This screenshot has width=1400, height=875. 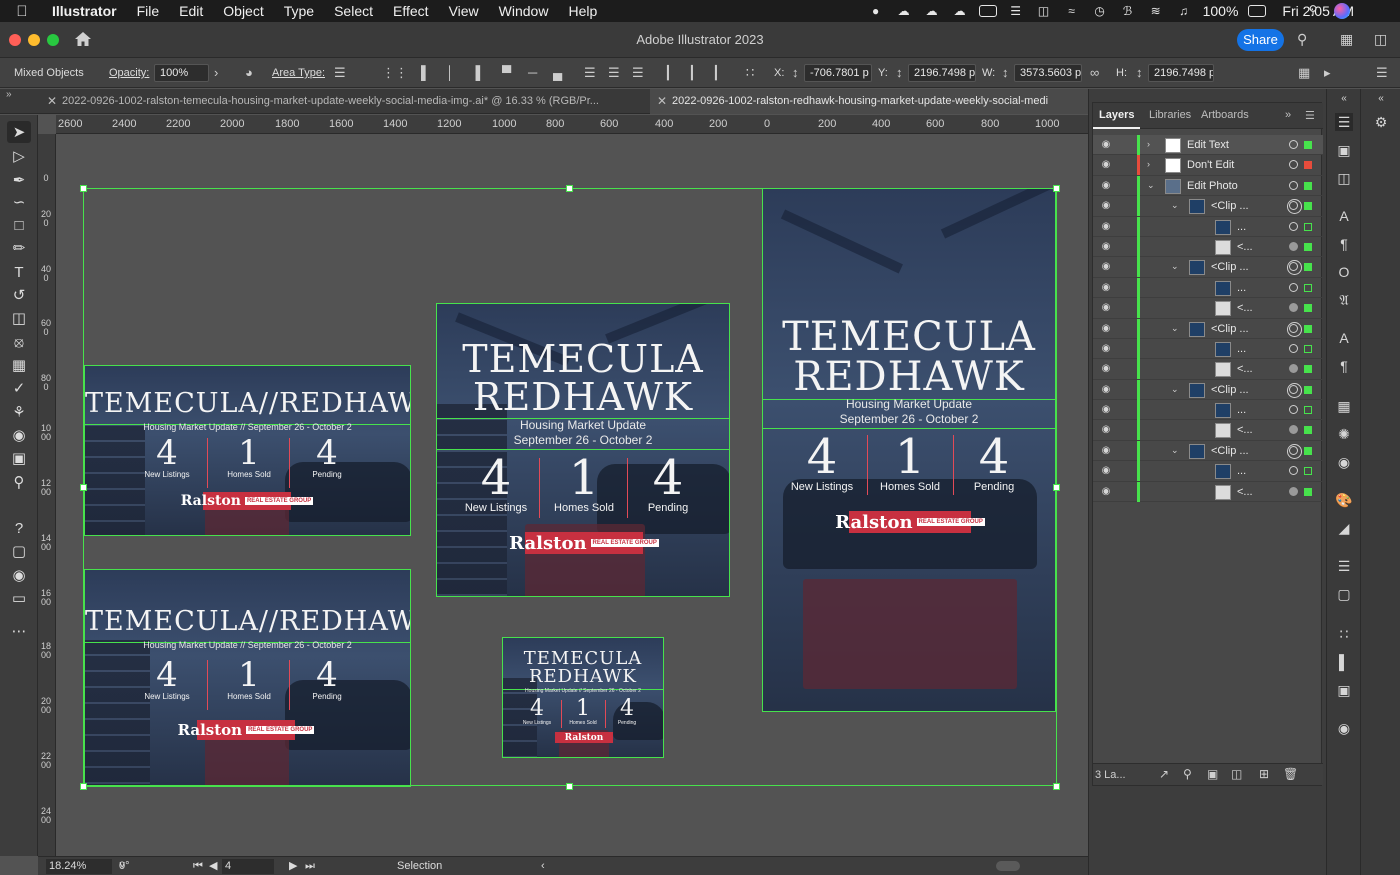 What do you see at coordinates (1344, 150) in the screenshot?
I see `libraries-panel-icon: ▣` at bounding box center [1344, 150].